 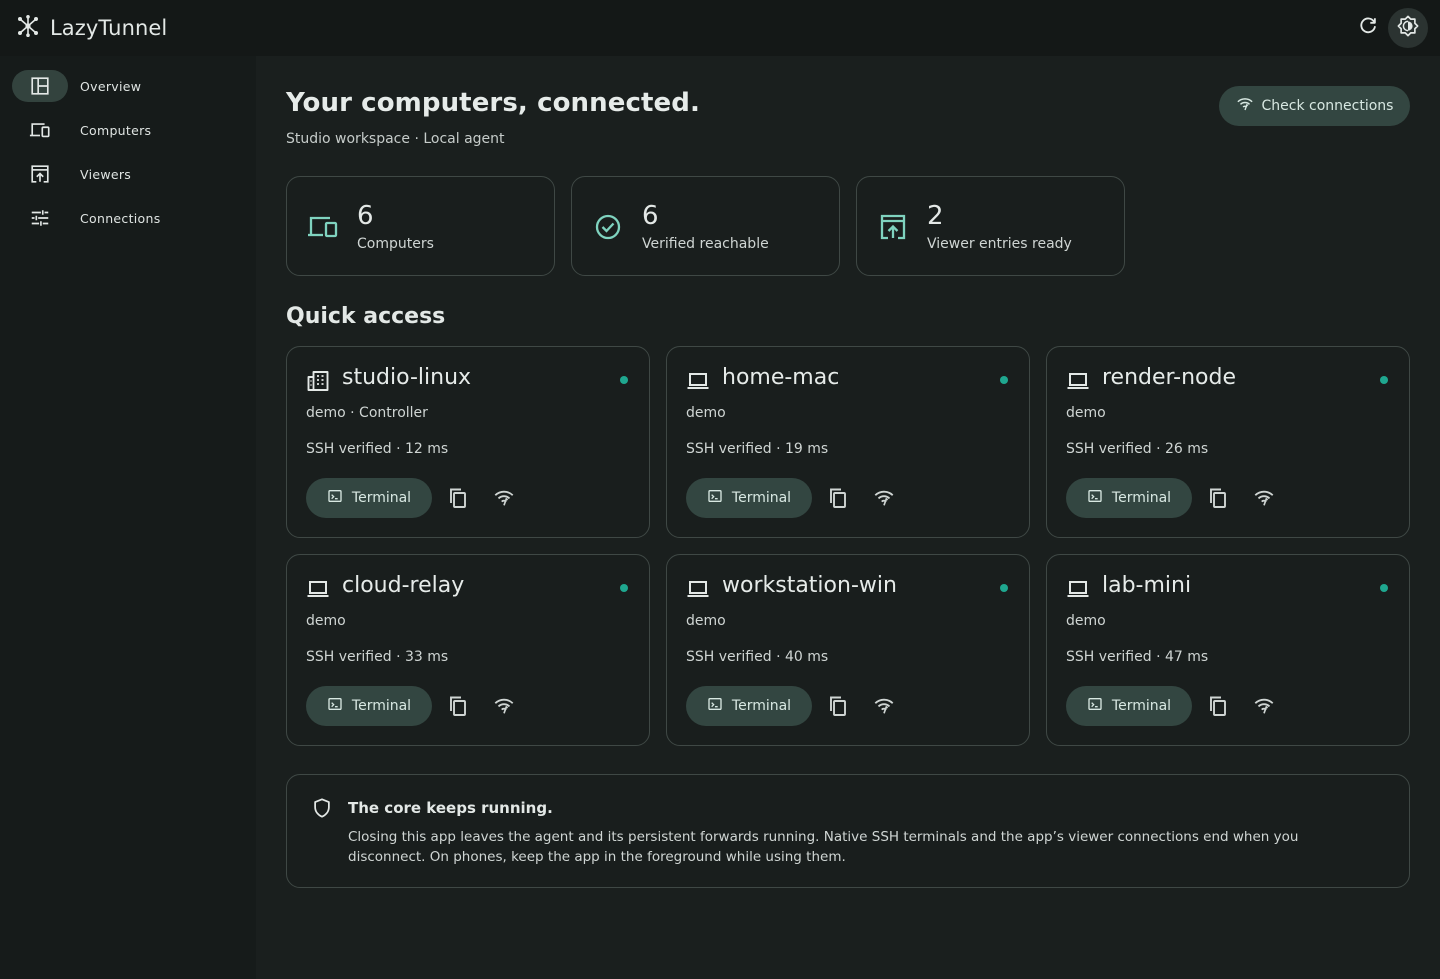 I want to click on nav-label: Connections, so click(x=120, y=218).